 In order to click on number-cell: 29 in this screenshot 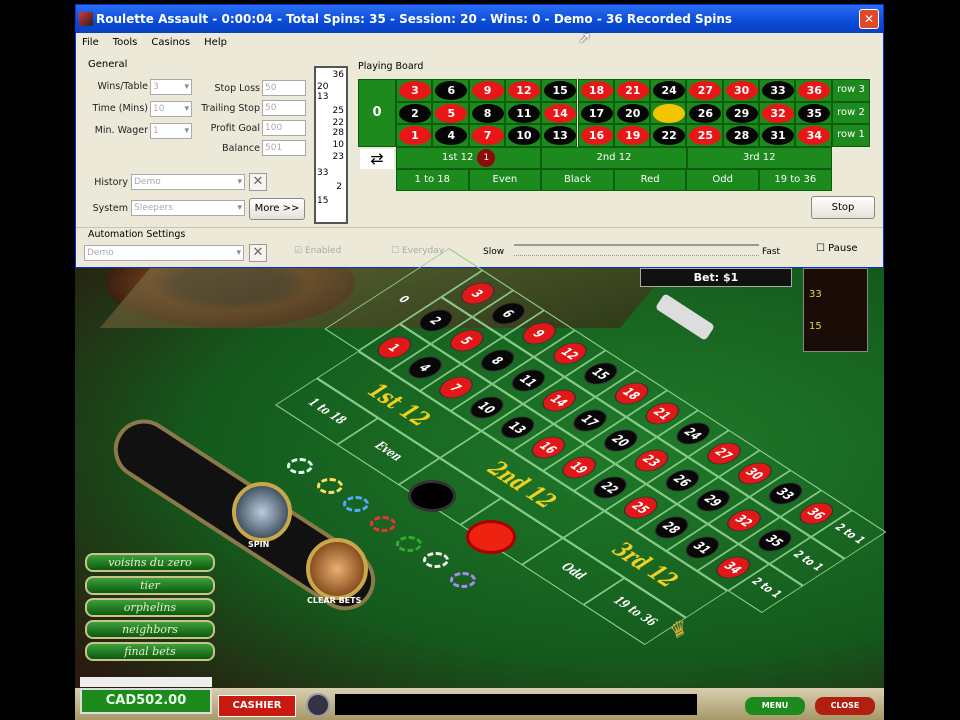, I will do `click(740, 113)`.